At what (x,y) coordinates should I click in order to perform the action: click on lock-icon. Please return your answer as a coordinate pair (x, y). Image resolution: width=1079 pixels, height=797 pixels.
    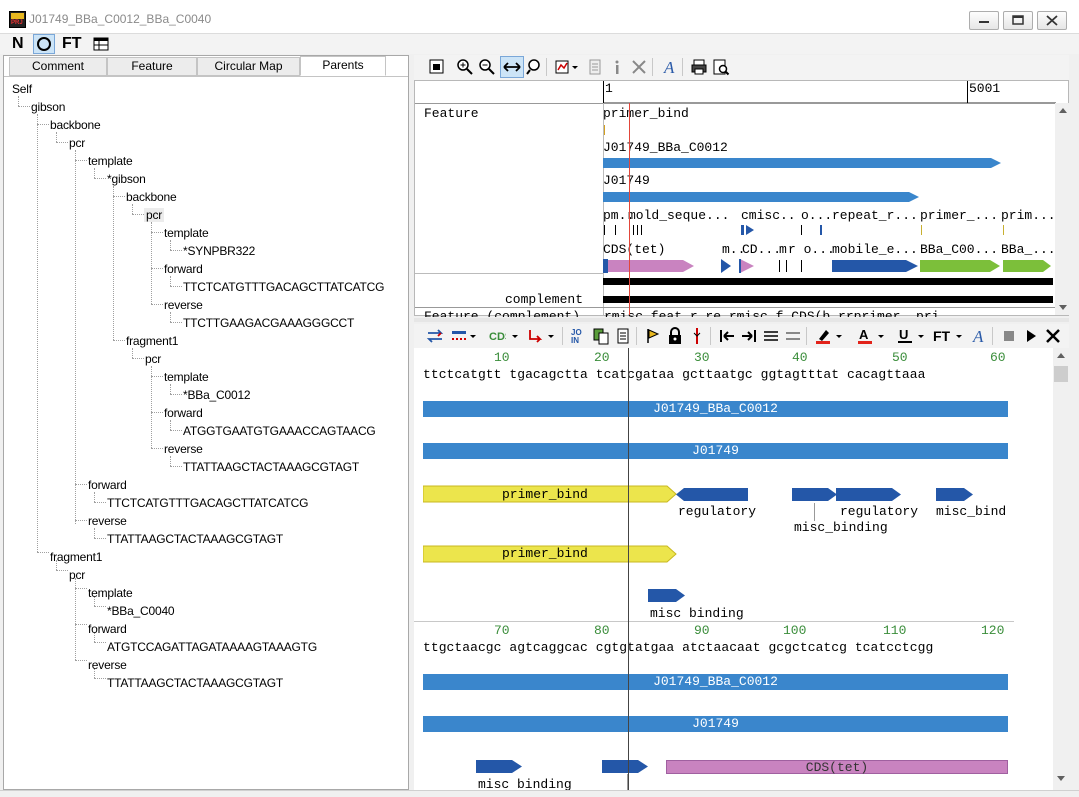
    Looking at the image, I should click on (675, 336).